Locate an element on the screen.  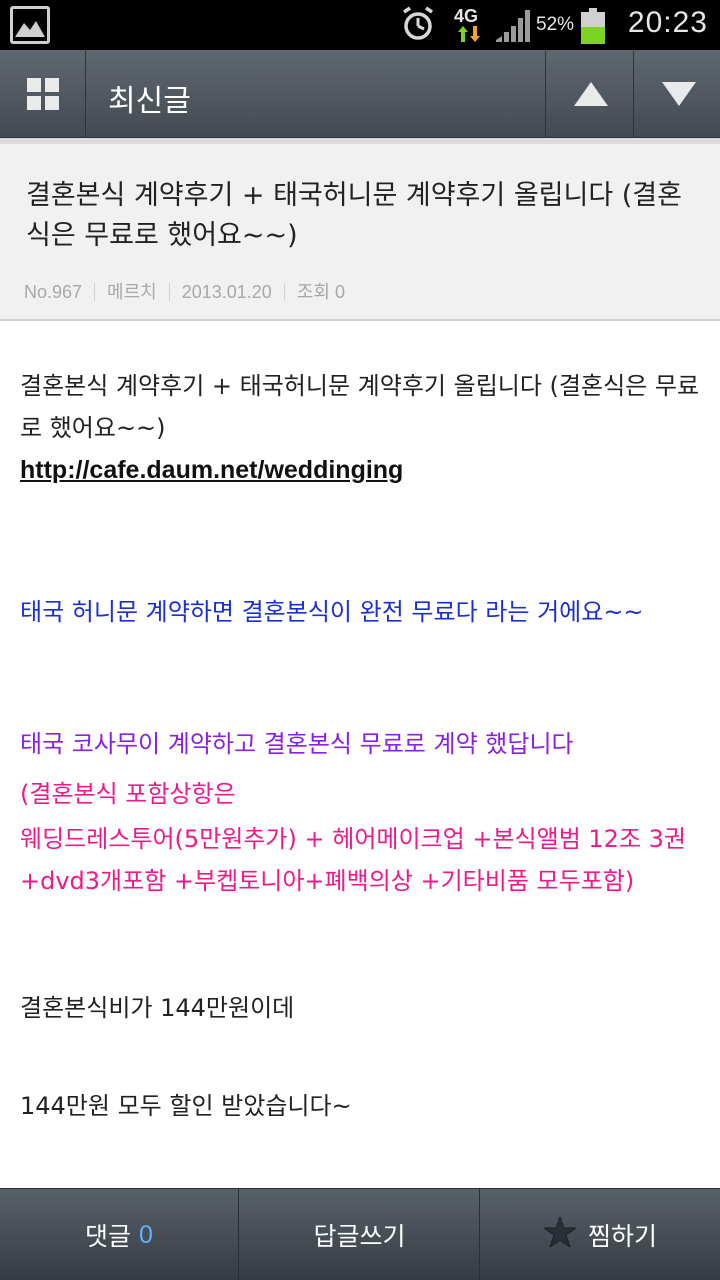
comments-button: 댓글 0 is located at coordinates (119, 1234).